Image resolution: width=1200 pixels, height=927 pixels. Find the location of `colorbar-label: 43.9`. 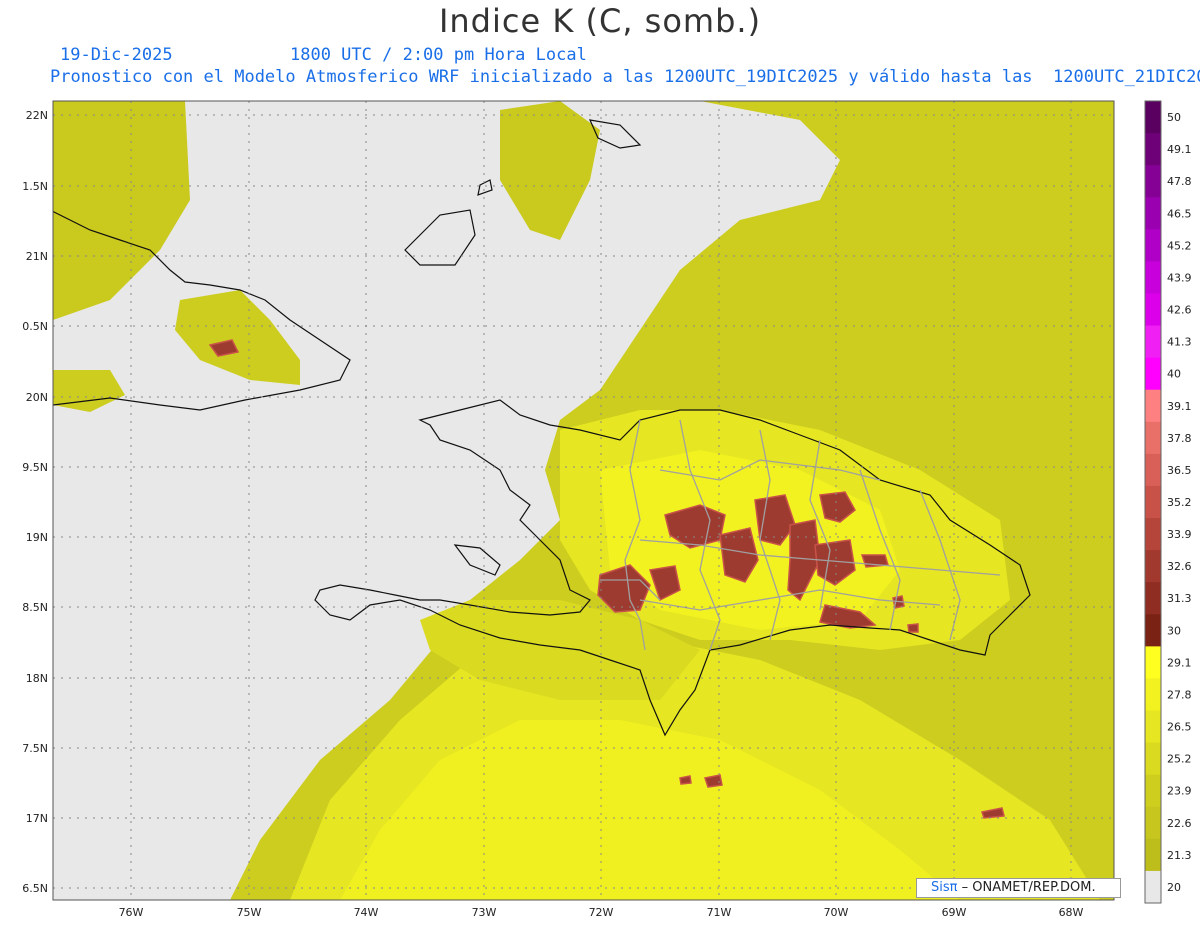

colorbar-label: 43.9 is located at coordinates (1179, 277).